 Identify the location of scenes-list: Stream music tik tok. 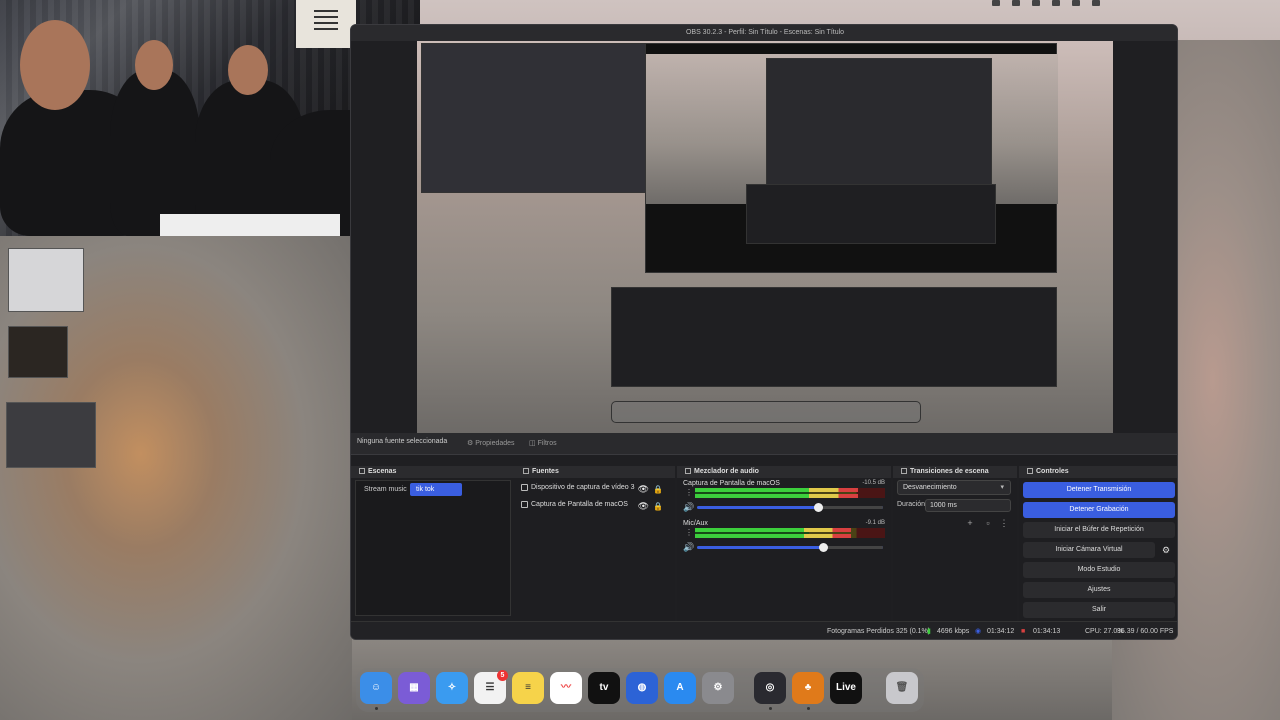
(433, 548).